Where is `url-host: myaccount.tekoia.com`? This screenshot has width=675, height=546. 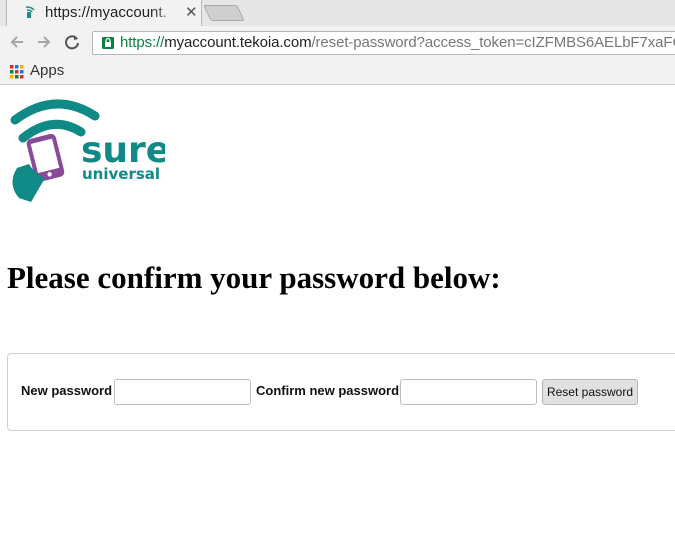 url-host: myaccount.tekoia.com is located at coordinates (238, 42).